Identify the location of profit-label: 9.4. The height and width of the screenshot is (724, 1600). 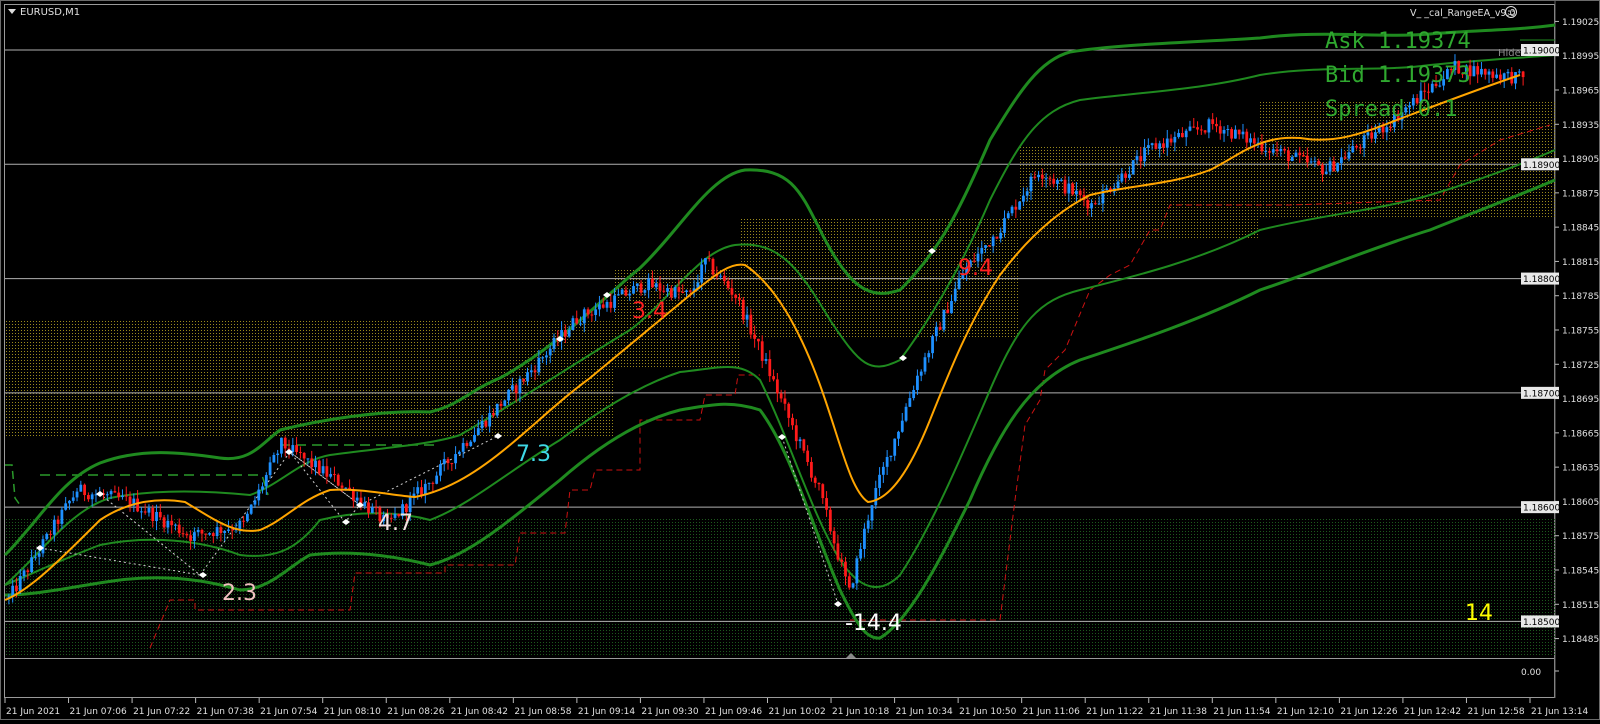
(975, 268).